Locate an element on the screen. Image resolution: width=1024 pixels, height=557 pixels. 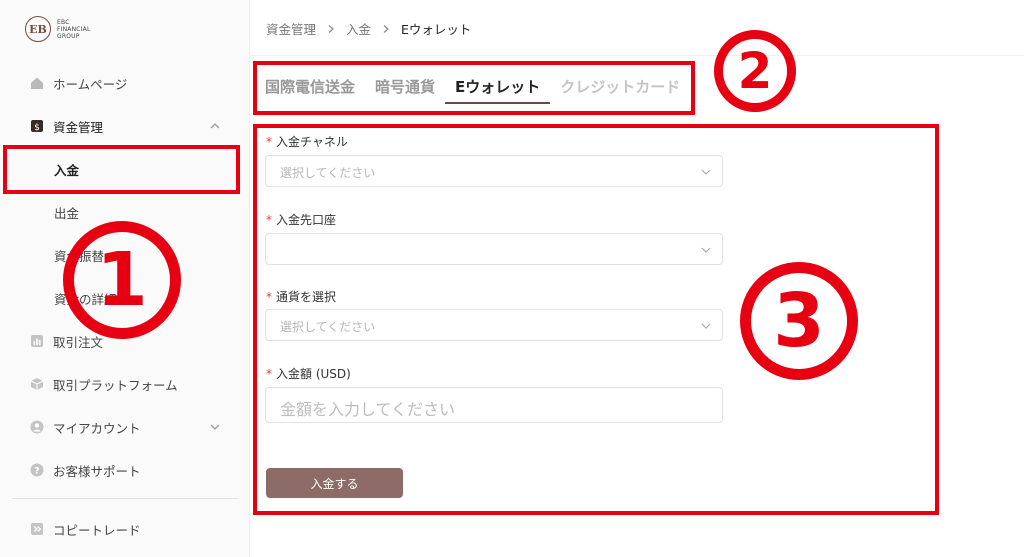
breadcrumb-item: 資金管理 is located at coordinates (291, 28).